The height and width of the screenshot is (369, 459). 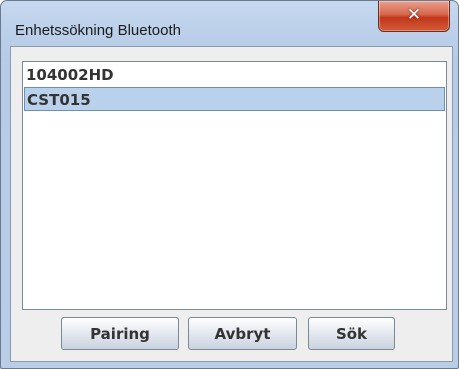 I want to click on close-button: ✕, so click(x=414, y=16).